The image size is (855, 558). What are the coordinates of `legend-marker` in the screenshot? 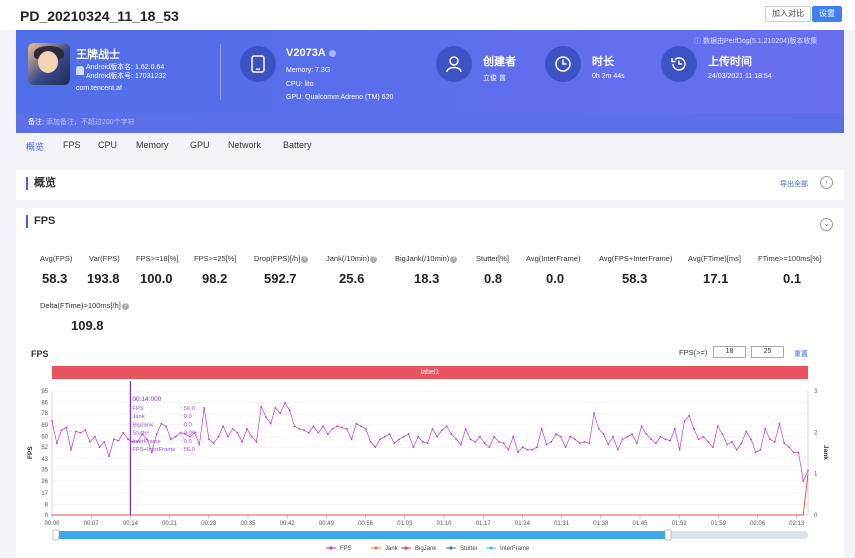 It's located at (406, 548).